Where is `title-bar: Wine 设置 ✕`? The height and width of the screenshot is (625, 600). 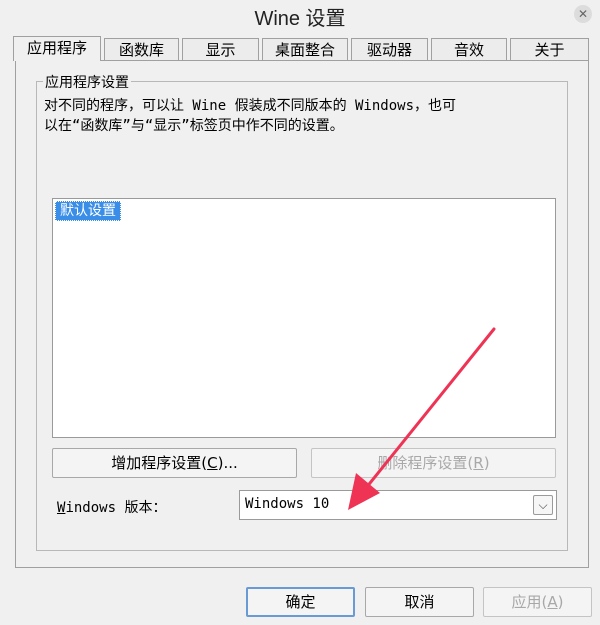 title-bar: Wine 设置 ✕ is located at coordinates (300, 15).